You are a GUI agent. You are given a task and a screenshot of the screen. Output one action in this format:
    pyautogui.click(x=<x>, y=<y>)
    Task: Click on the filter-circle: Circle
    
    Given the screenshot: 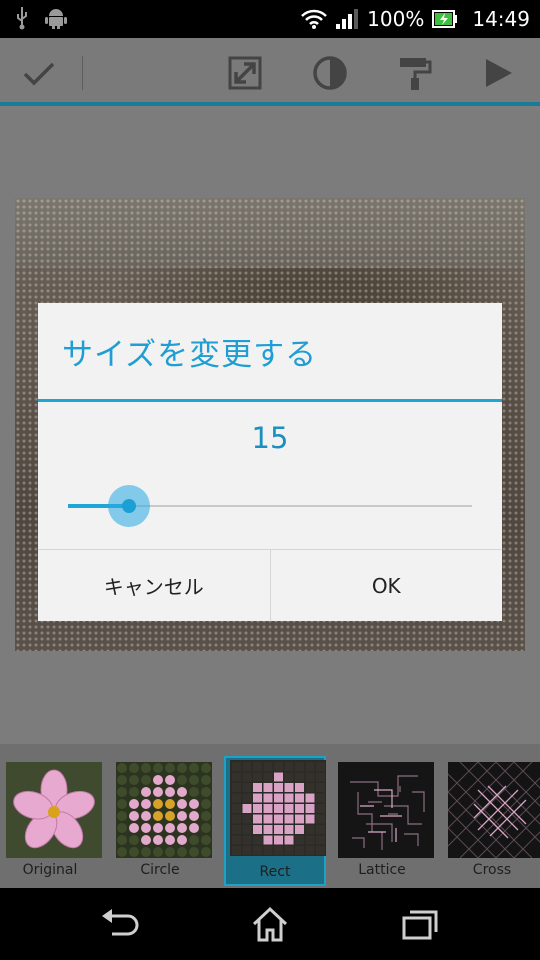 What is the action you would take?
    pyautogui.click(x=161, y=821)
    